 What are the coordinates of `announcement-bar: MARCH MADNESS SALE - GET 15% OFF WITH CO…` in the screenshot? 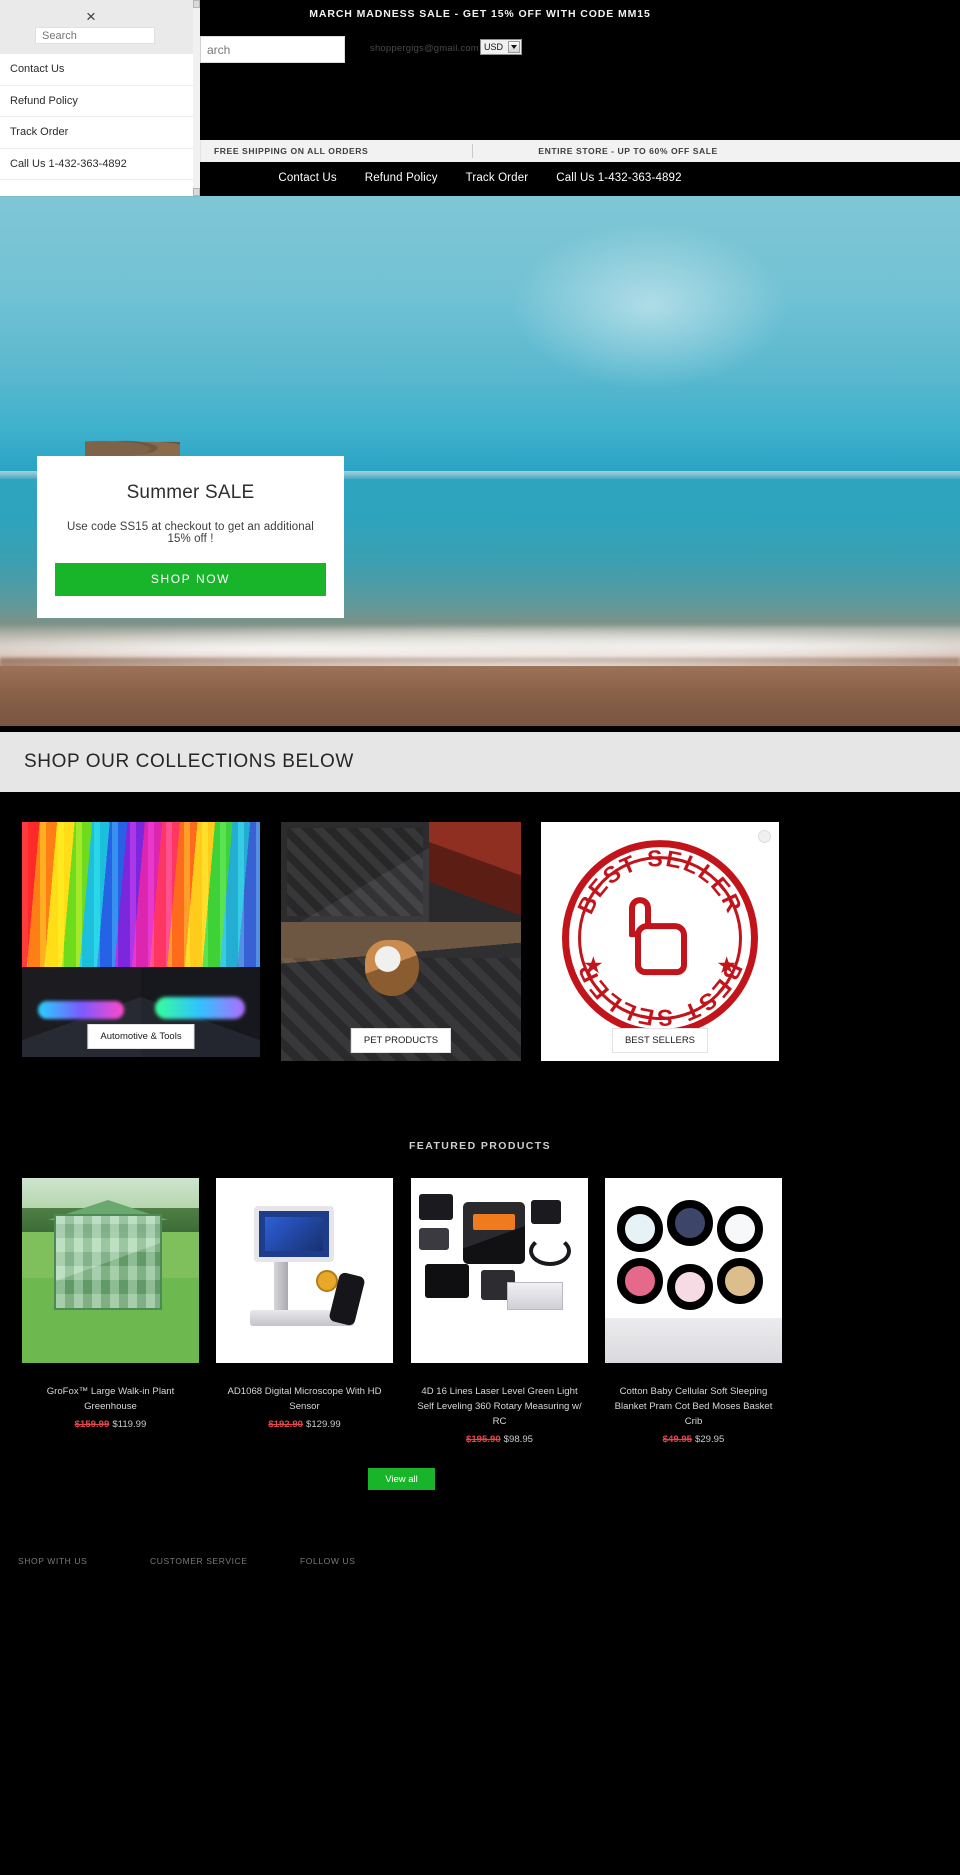 It's located at (580, 14).